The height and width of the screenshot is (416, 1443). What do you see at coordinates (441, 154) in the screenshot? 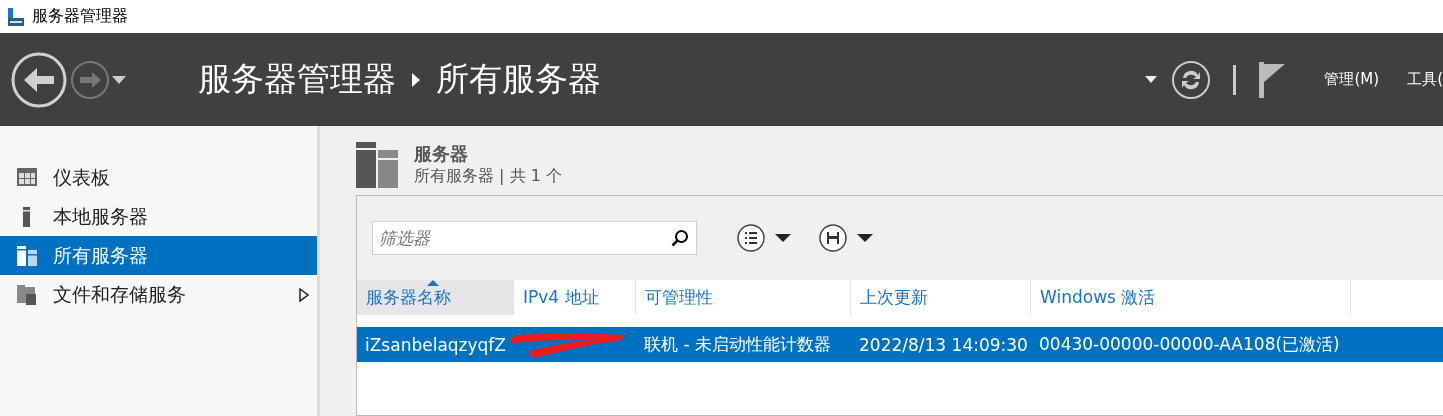
I see `panel-title: 服务器` at bounding box center [441, 154].